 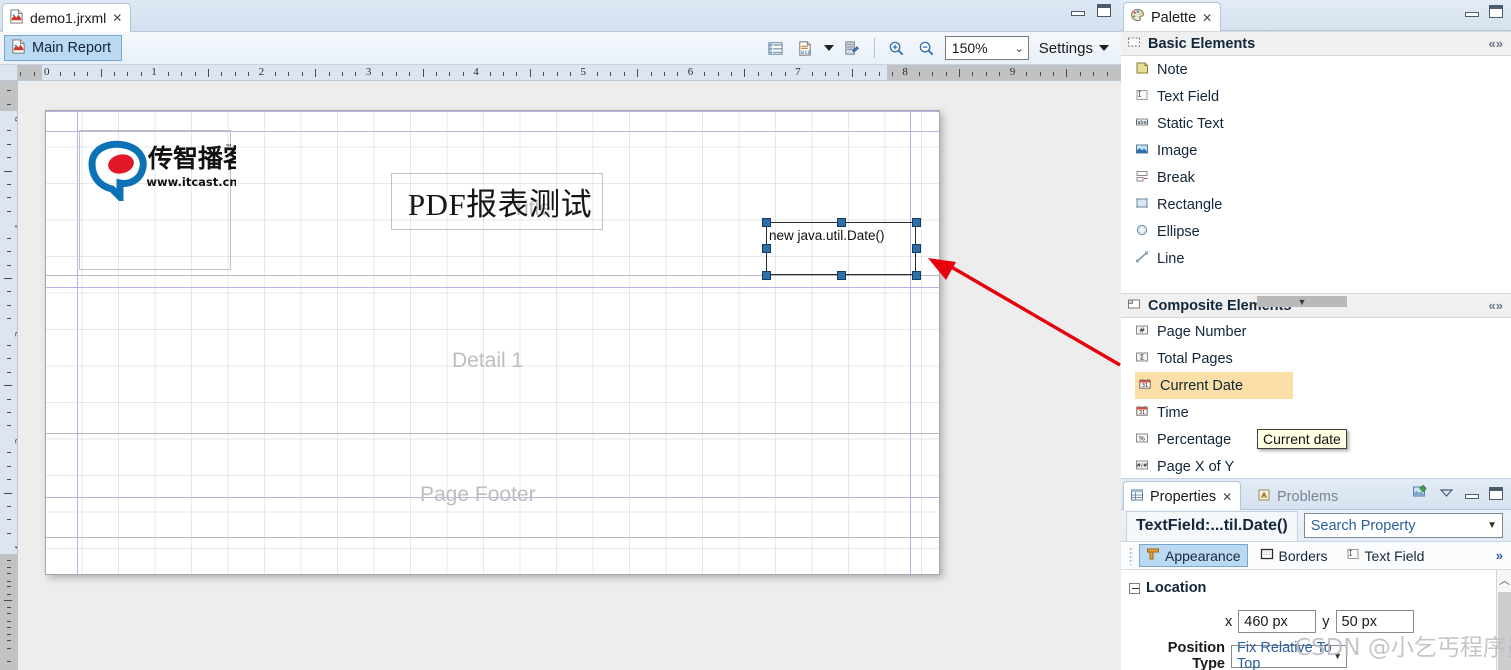 What do you see at coordinates (1316, 204) in the screenshot?
I see `palette-item-rectangle: Rectangle` at bounding box center [1316, 204].